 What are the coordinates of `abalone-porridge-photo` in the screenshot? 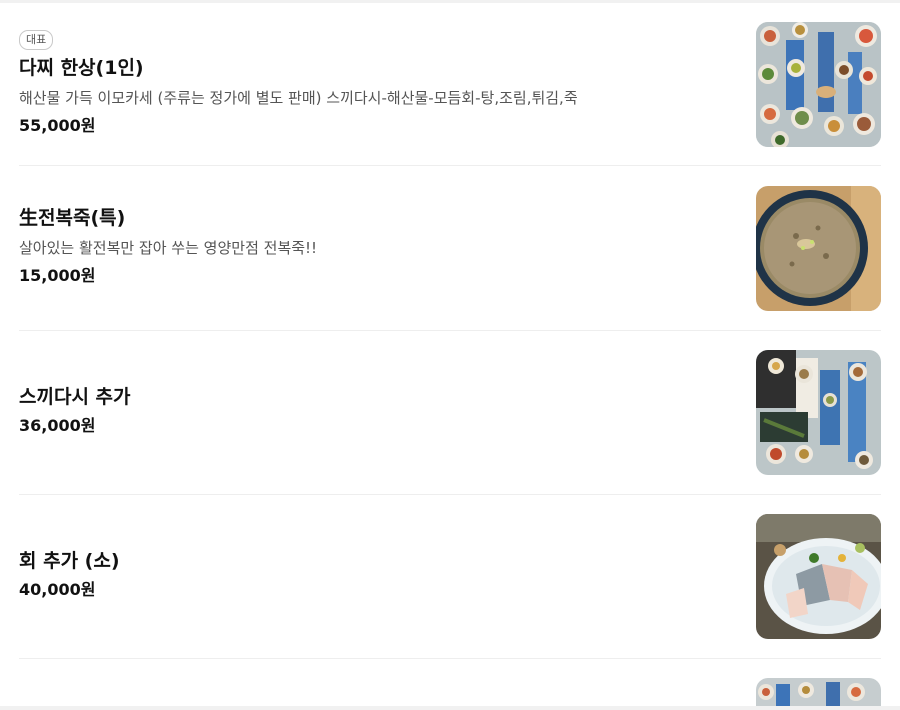 It's located at (818, 248).